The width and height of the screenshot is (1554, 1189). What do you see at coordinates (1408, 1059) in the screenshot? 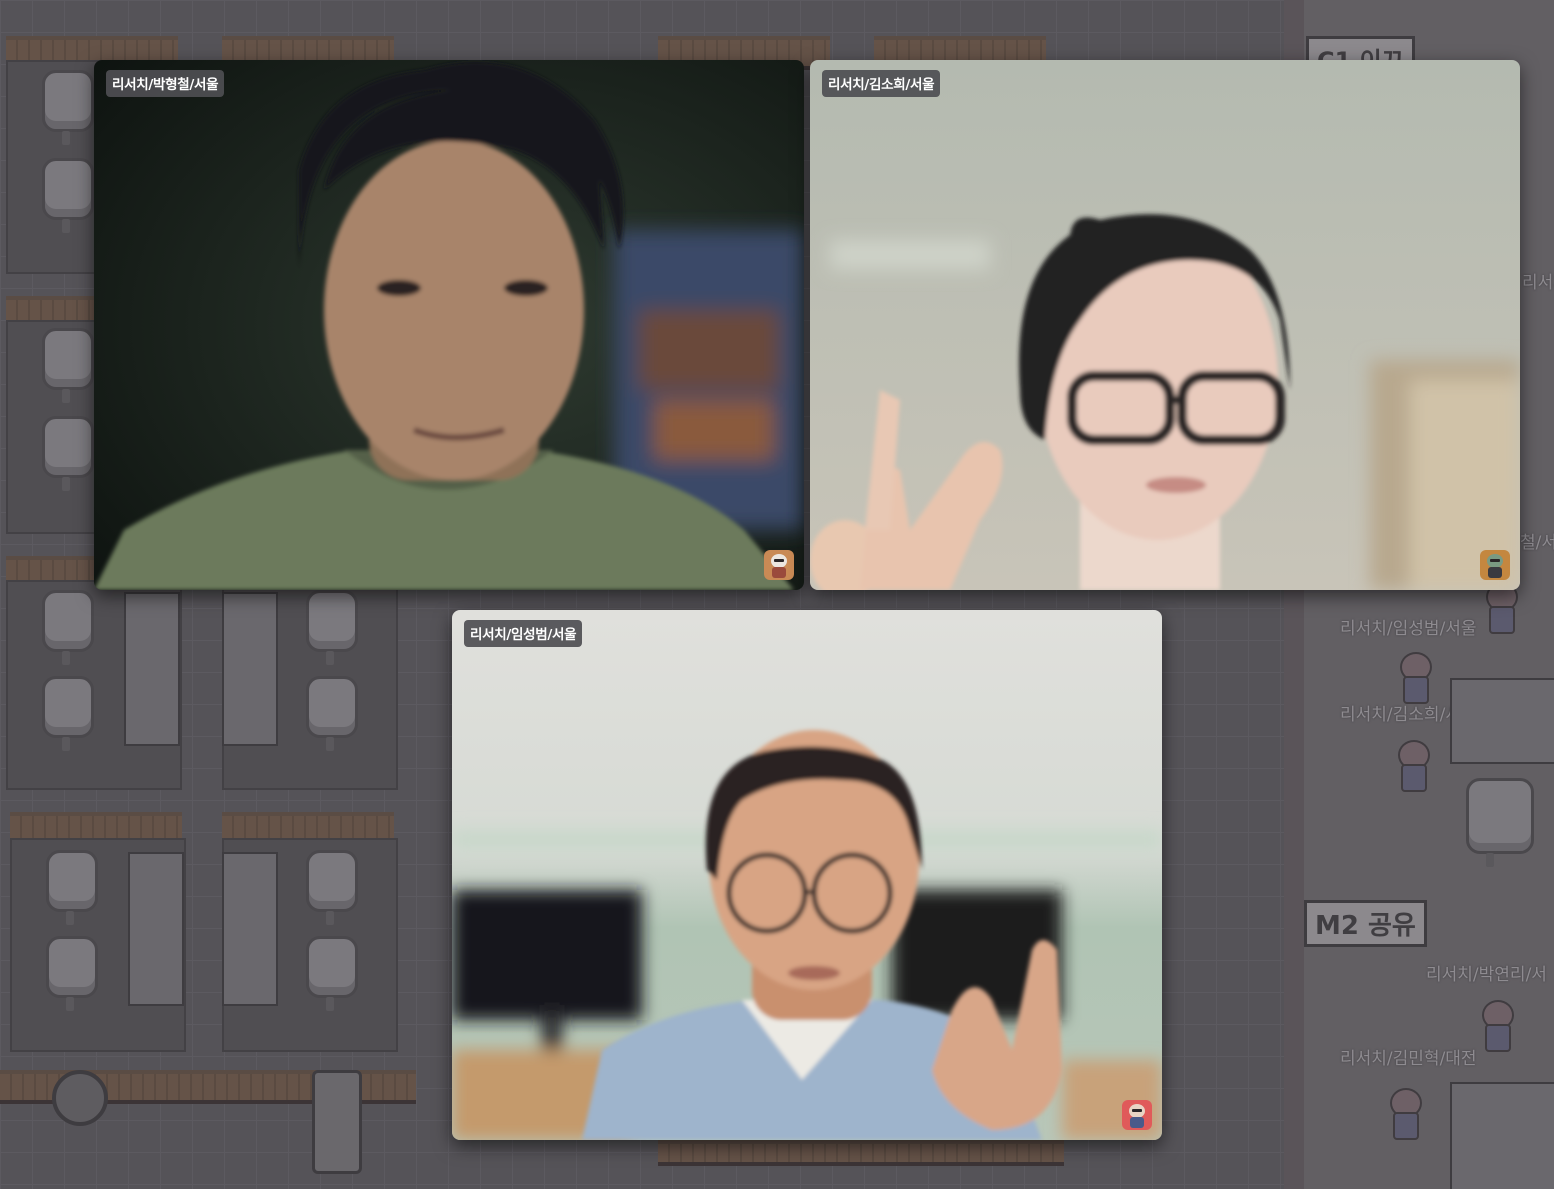
I see `map-avatar-name: 리서치/김민혁/대전` at bounding box center [1408, 1059].